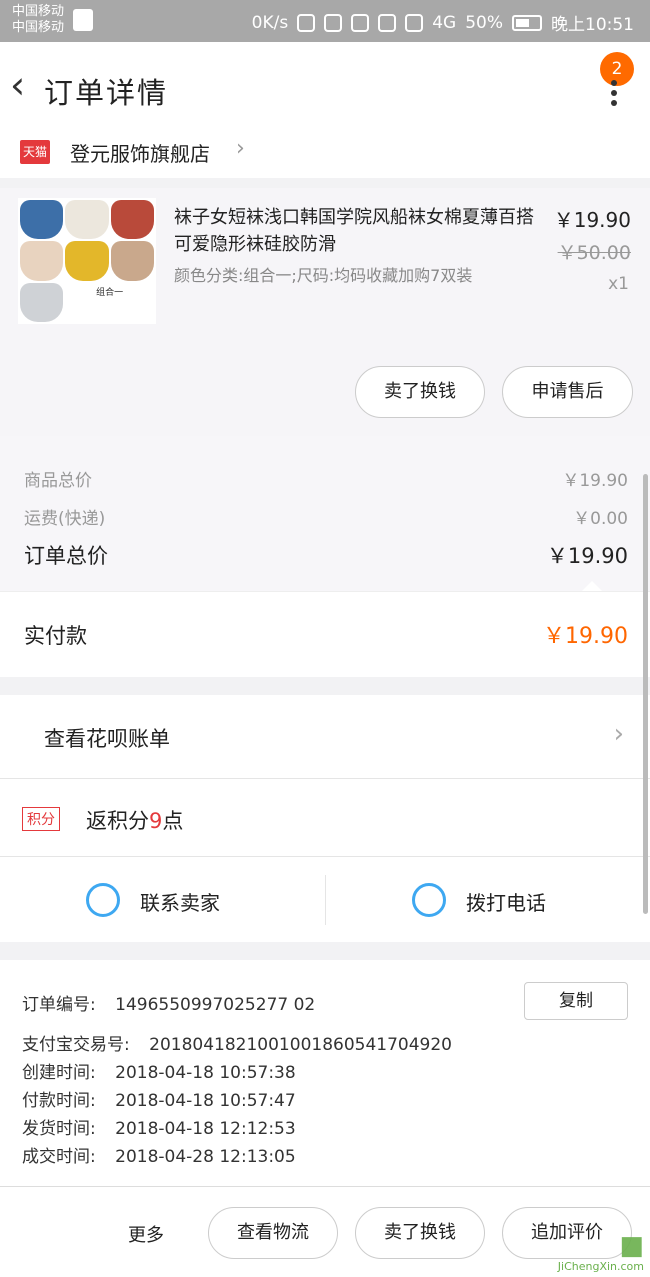 Image resolution: width=650 pixels, height=1277 pixels. Describe the element at coordinates (484, 22) in the screenshot. I see `battery-percent: 50%` at that location.